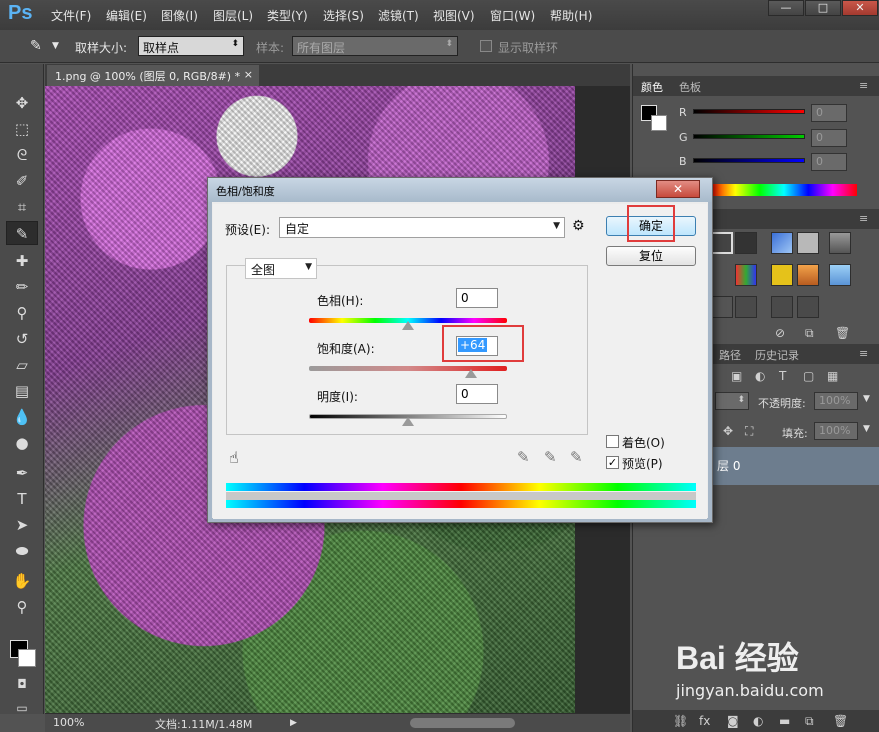  What do you see at coordinates (22, 551) in the screenshot?
I see `ellipse-tool-icon: ⬬` at bounding box center [22, 551].